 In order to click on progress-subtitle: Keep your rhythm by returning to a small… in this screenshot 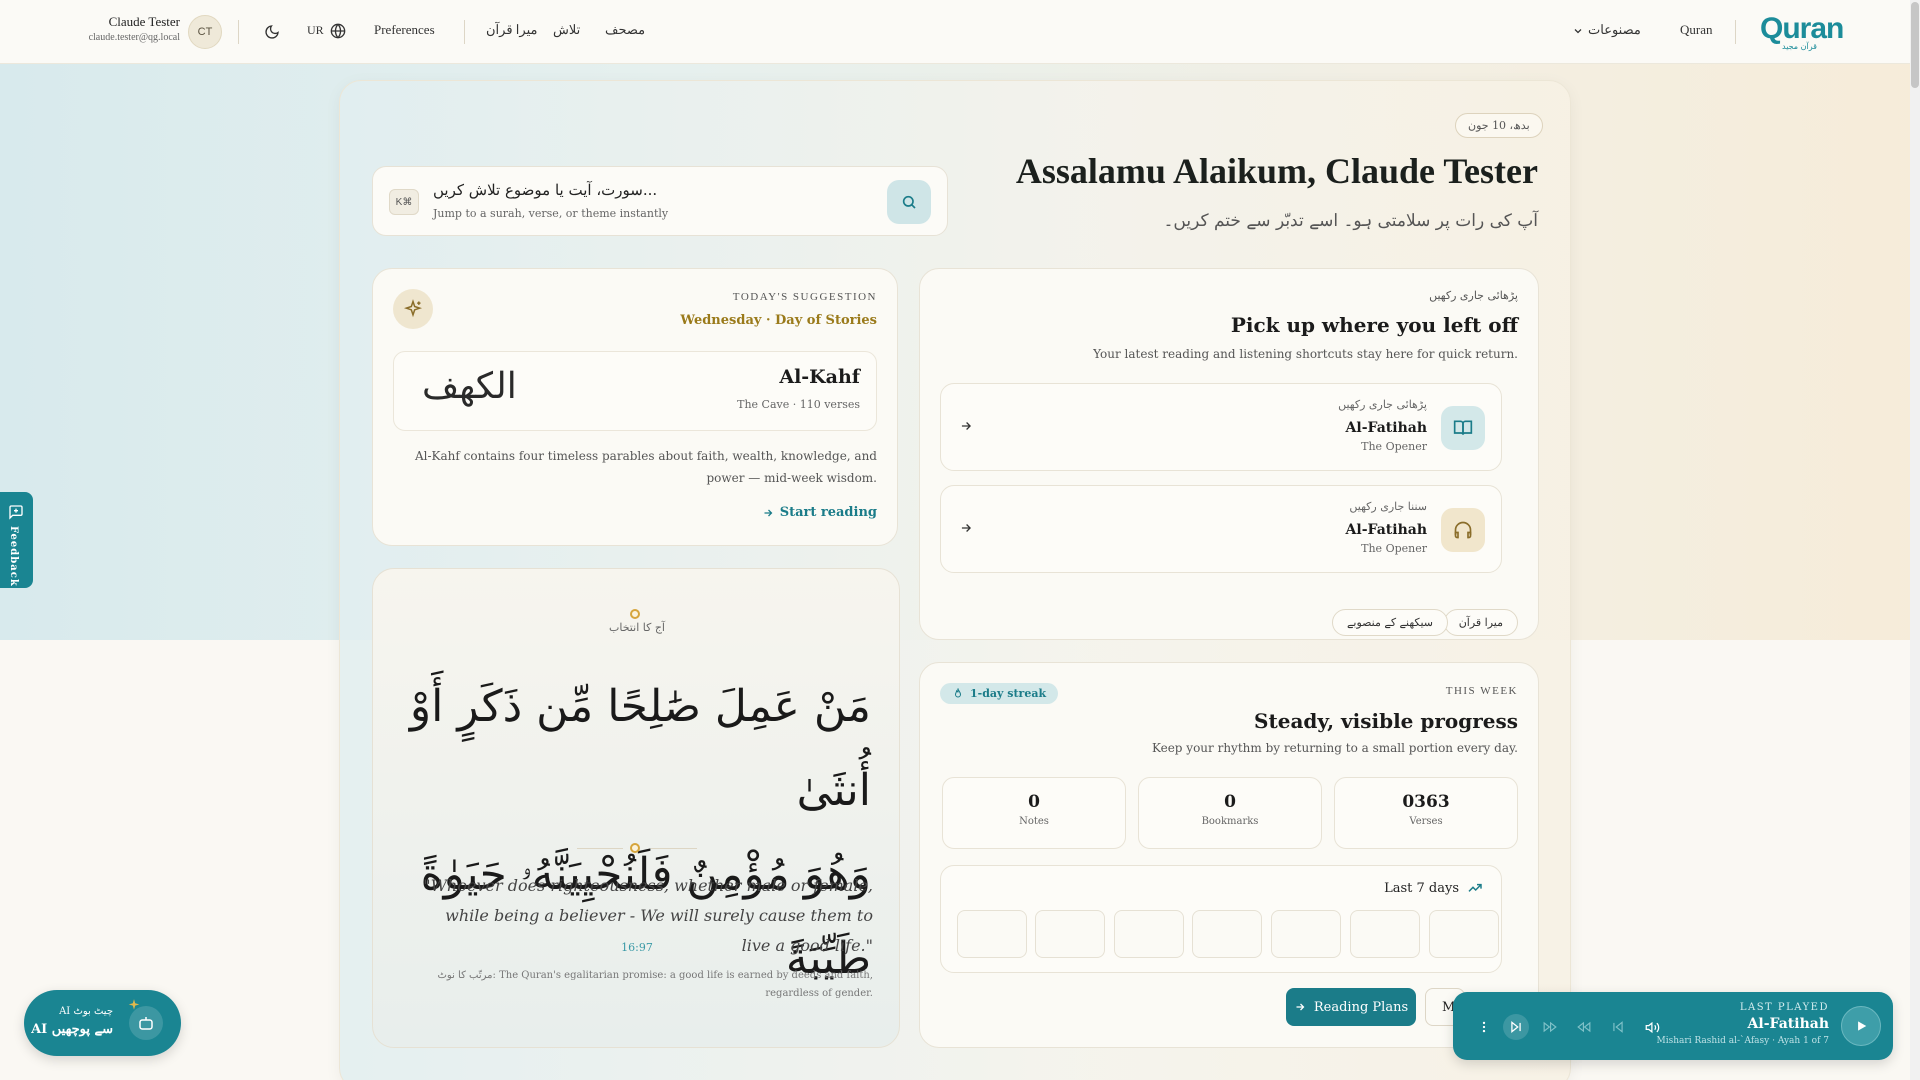, I will do `click(1334, 748)`.